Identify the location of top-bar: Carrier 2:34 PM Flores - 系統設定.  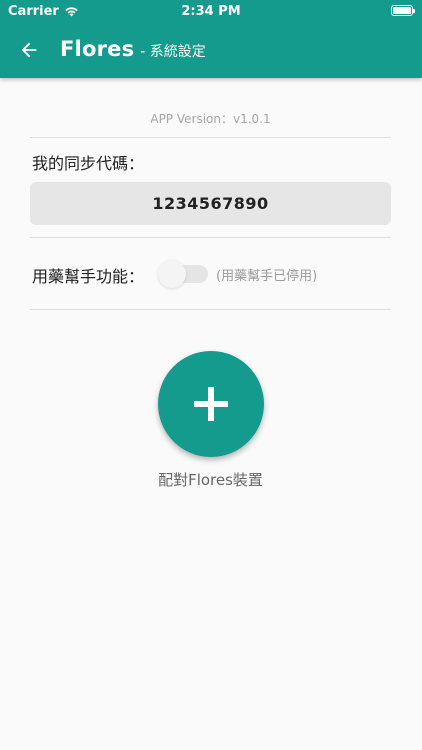
(211, 39).